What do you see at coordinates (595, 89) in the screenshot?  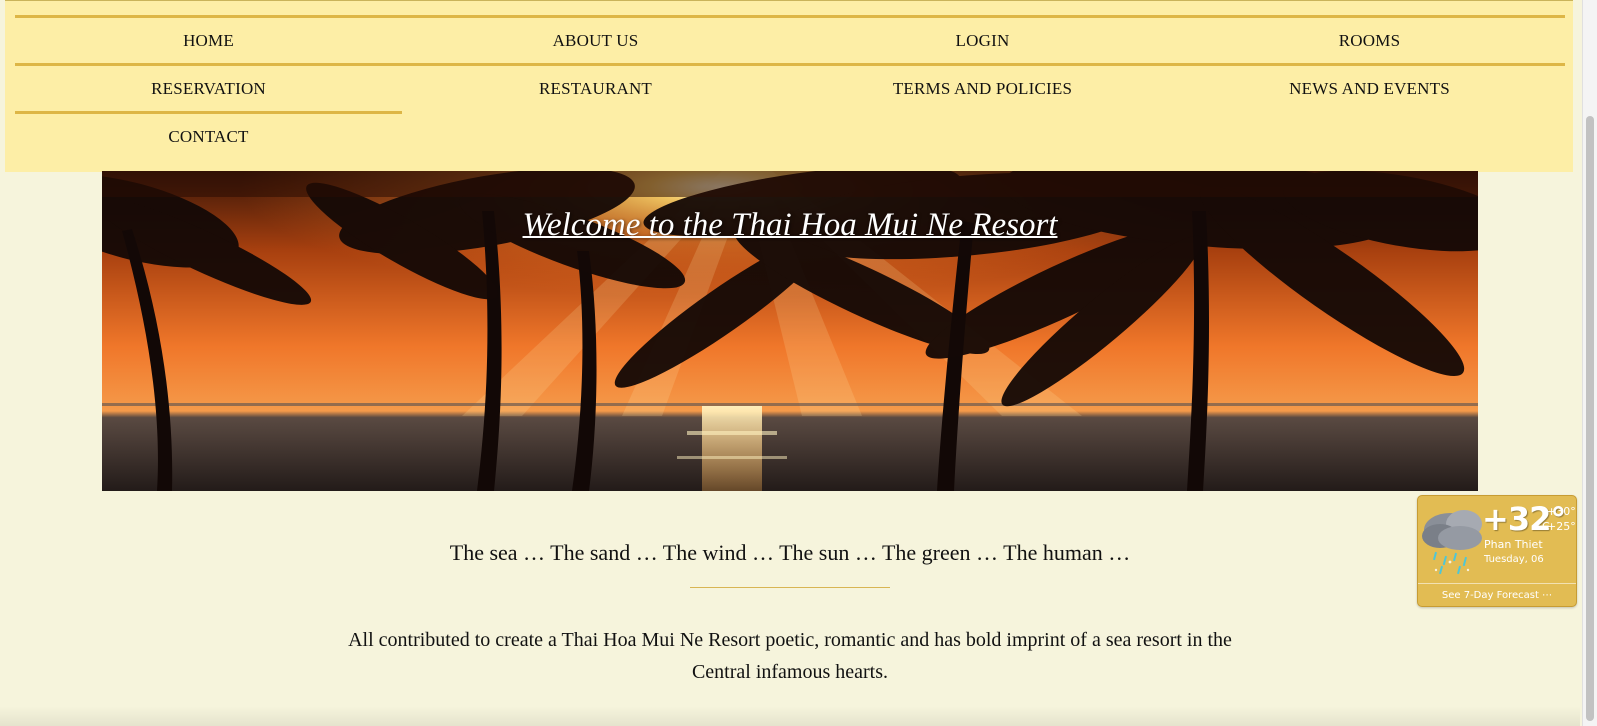 I see `nav-restaurant-link: RESTAURANT` at bounding box center [595, 89].